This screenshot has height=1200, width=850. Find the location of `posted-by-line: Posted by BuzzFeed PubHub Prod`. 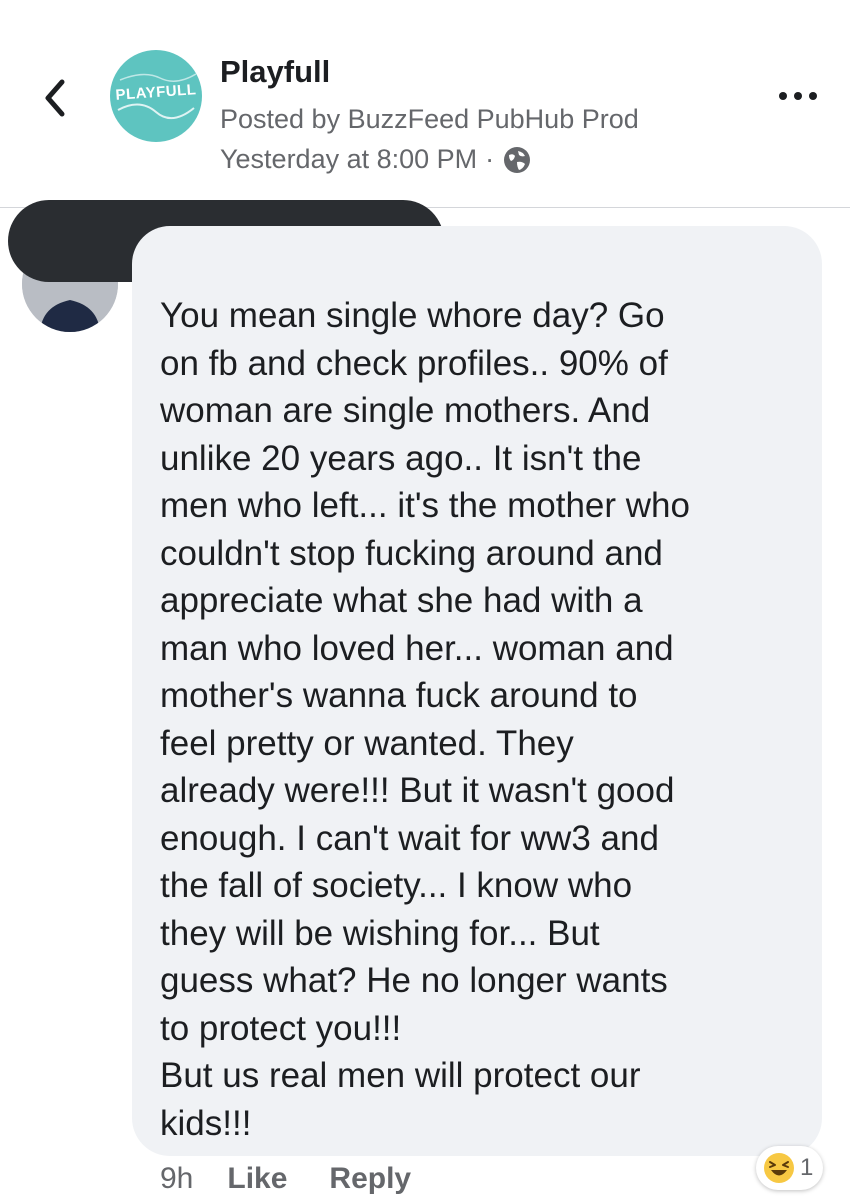

posted-by-line: Posted by BuzzFeed PubHub Prod is located at coordinates (429, 119).